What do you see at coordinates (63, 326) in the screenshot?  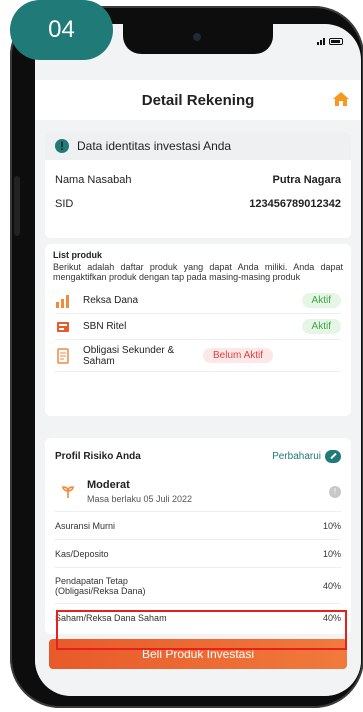 I see `bond-icon` at bounding box center [63, 326].